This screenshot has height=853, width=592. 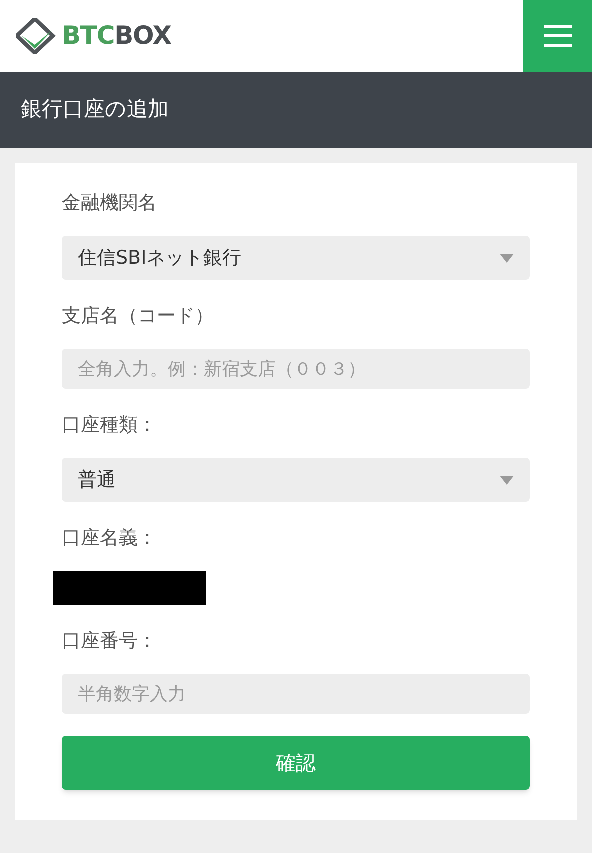 I want to click on logo-icon, so click(x=36, y=36).